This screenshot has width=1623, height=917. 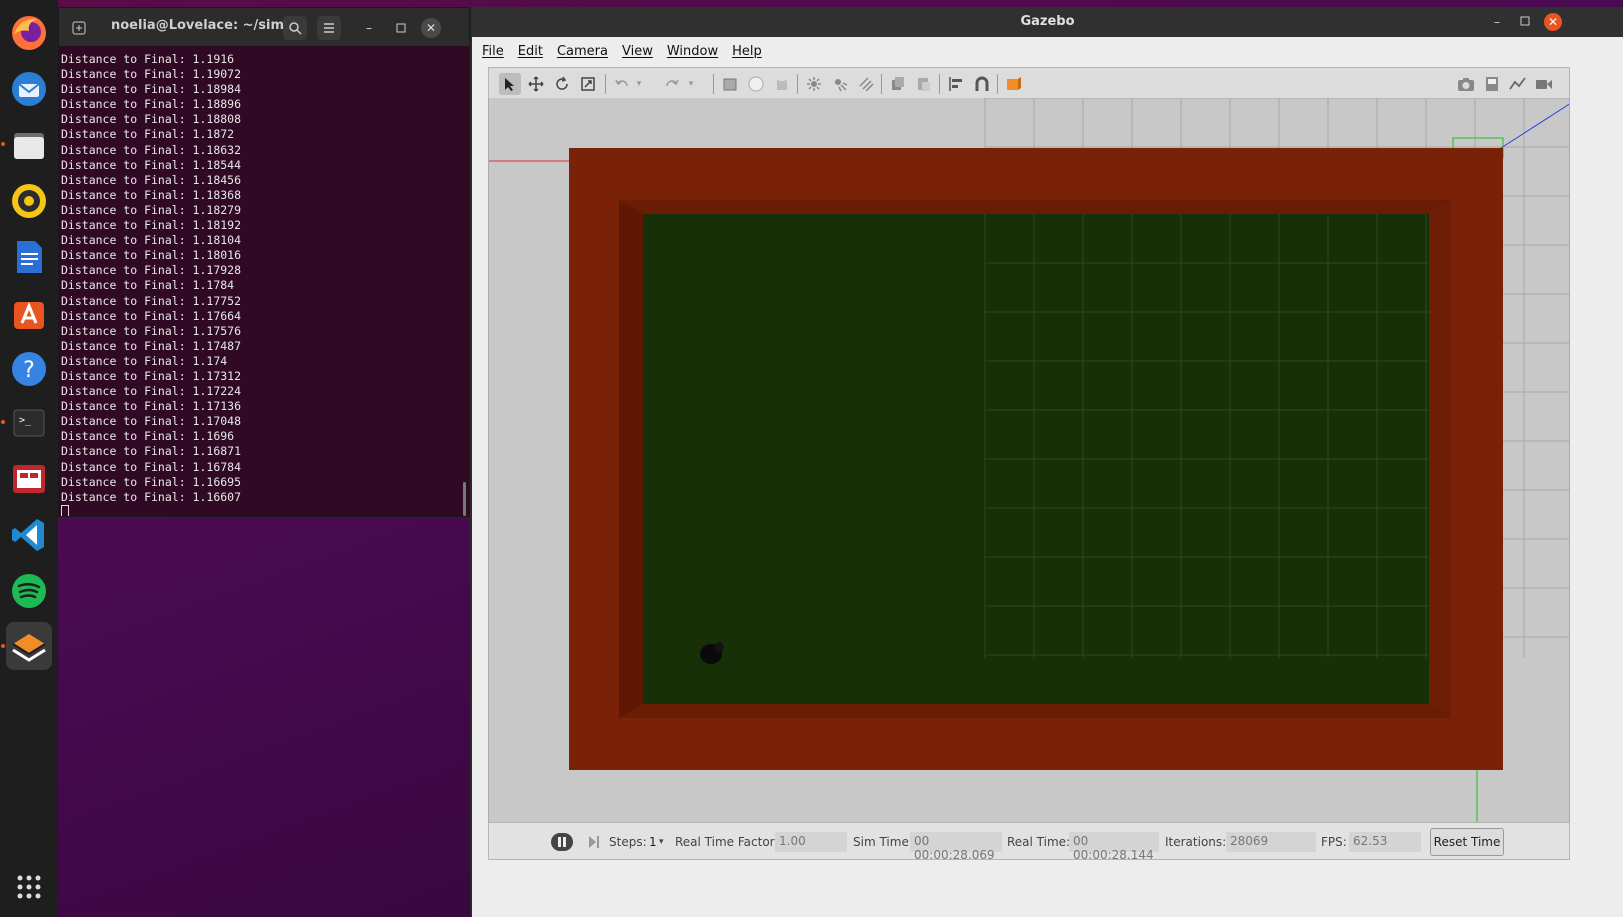 I want to click on window-title: Gazebo, so click(x=1047, y=21).